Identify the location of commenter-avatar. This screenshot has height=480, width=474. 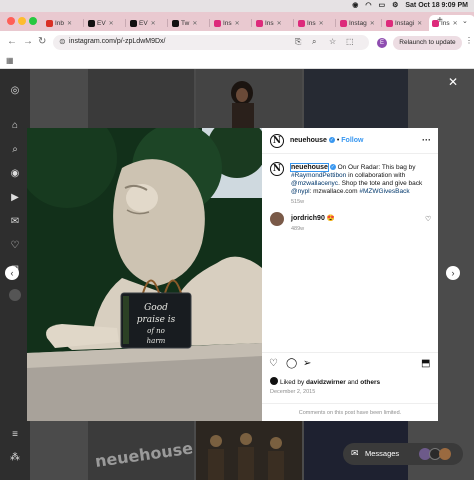
(277, 219).